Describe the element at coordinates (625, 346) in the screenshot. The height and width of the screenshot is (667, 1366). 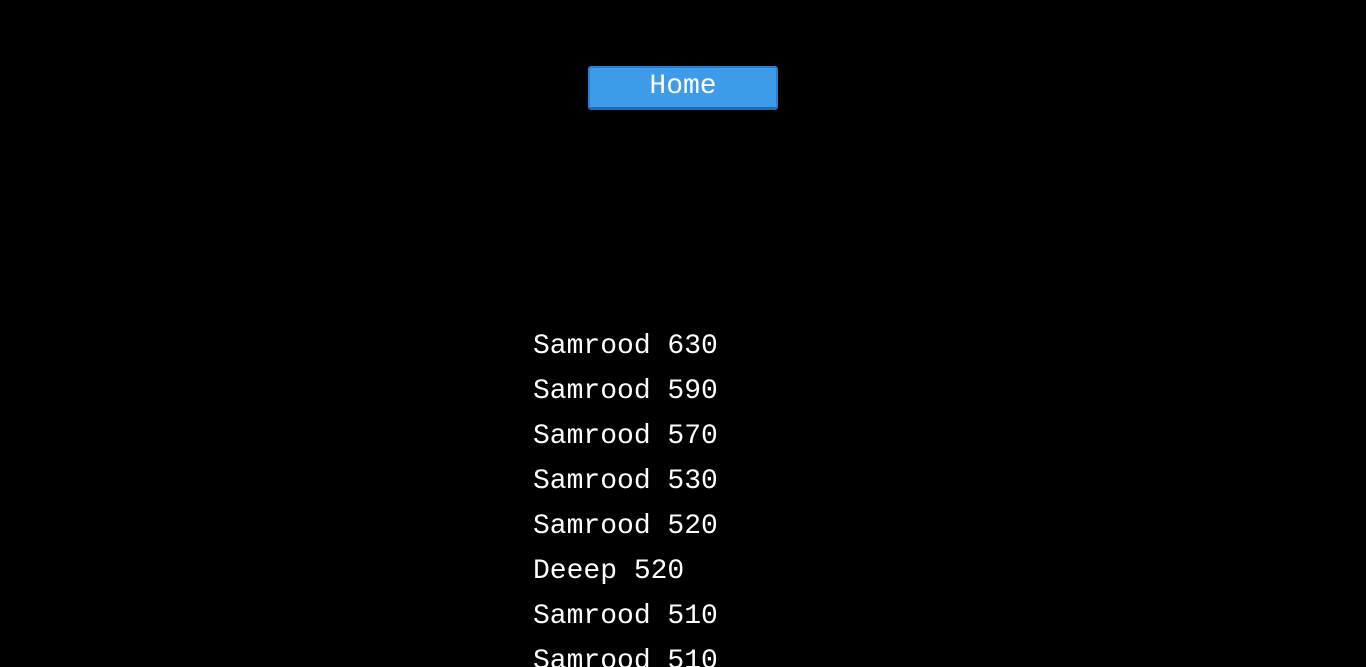
I see `score-item: Samrood 630` at that location.